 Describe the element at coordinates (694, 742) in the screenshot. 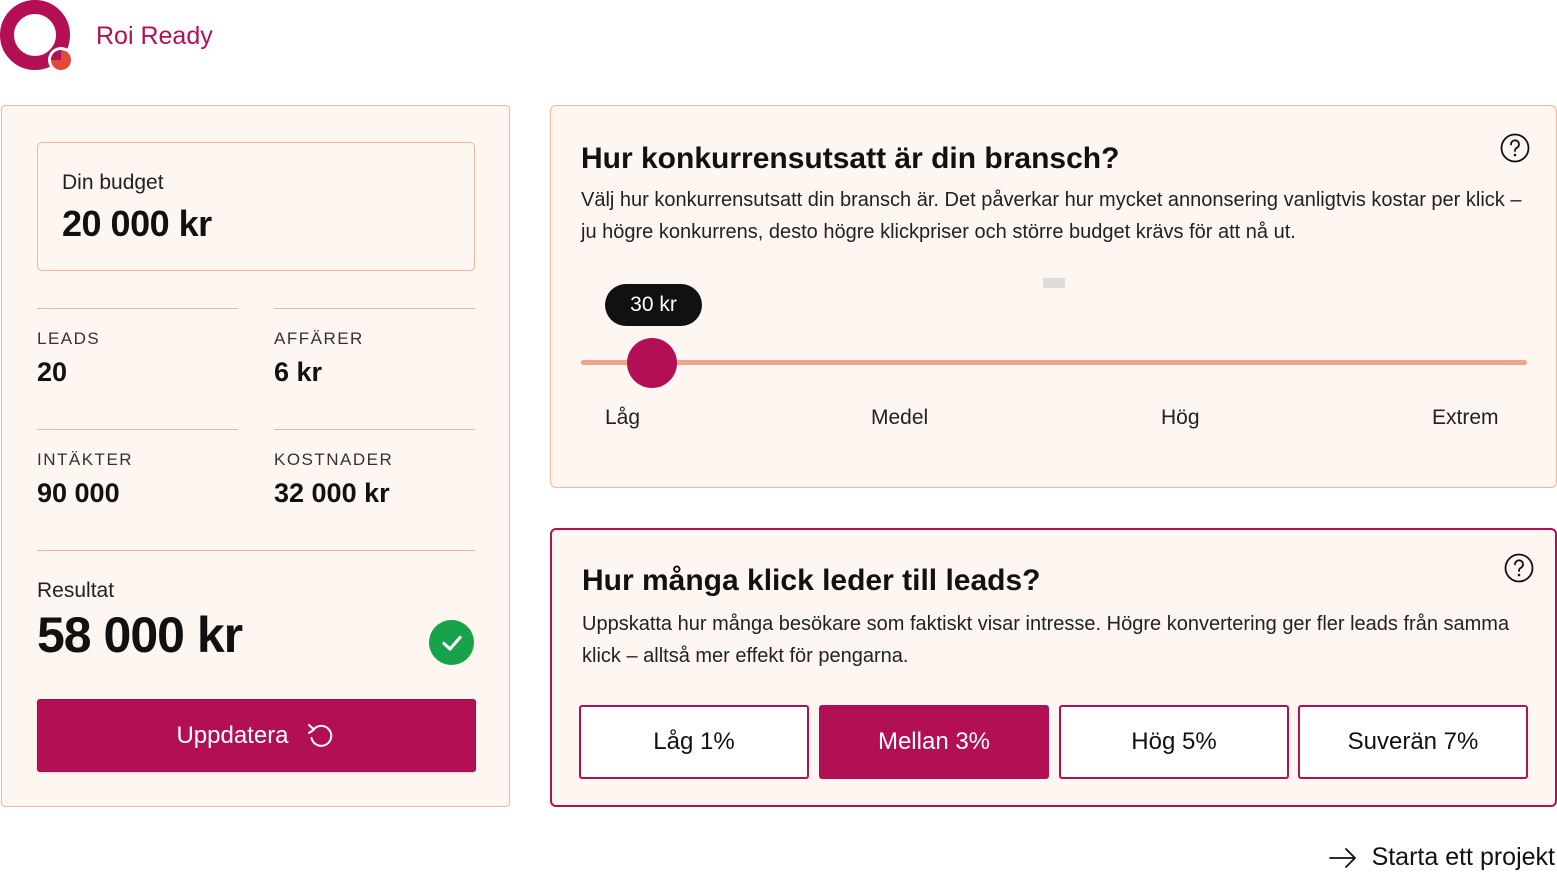

I see `option-low: Låg 1%` at that location.